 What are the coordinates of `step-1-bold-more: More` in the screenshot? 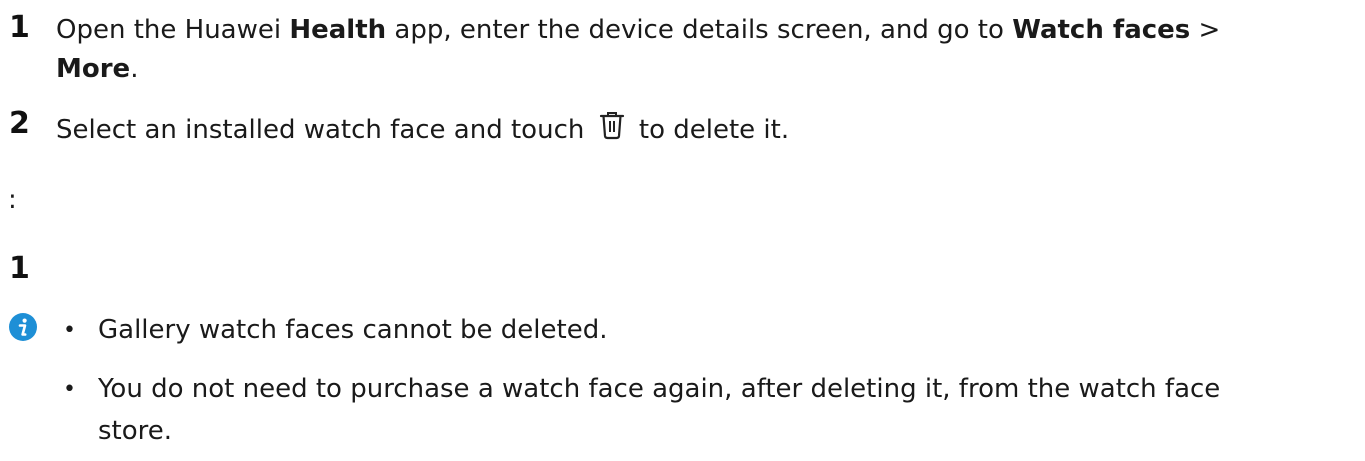 It's located at (93, 69).